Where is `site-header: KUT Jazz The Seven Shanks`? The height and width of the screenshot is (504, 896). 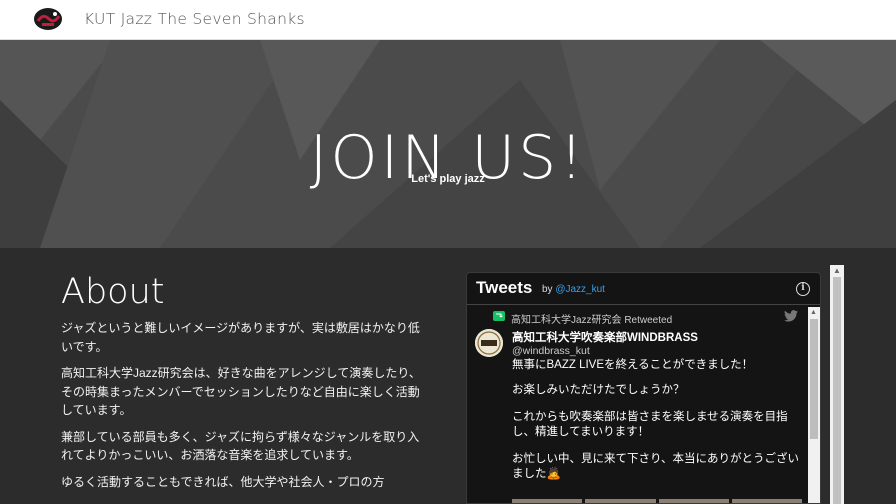 site-header: KUT Jazz The Seven Shanks is located at coordinates (448, 20).